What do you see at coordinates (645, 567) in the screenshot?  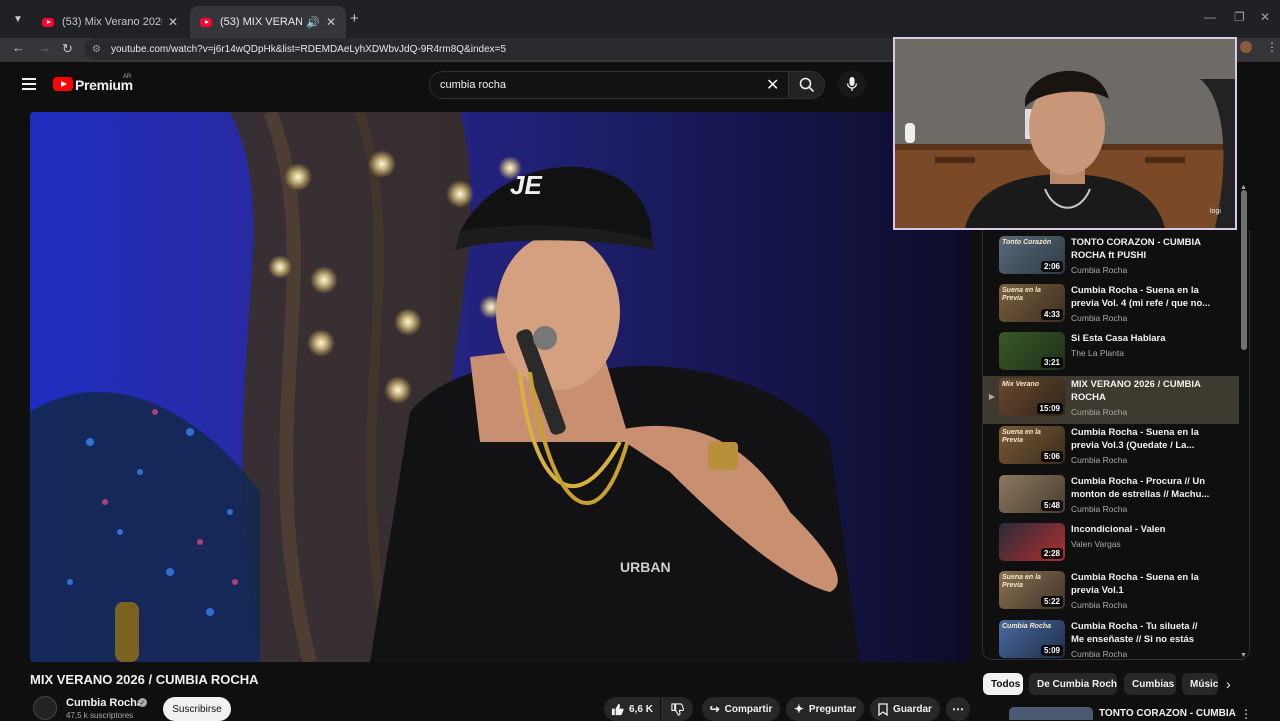 I see `shirt-text: URBAN` at bounding box center [645, 567].